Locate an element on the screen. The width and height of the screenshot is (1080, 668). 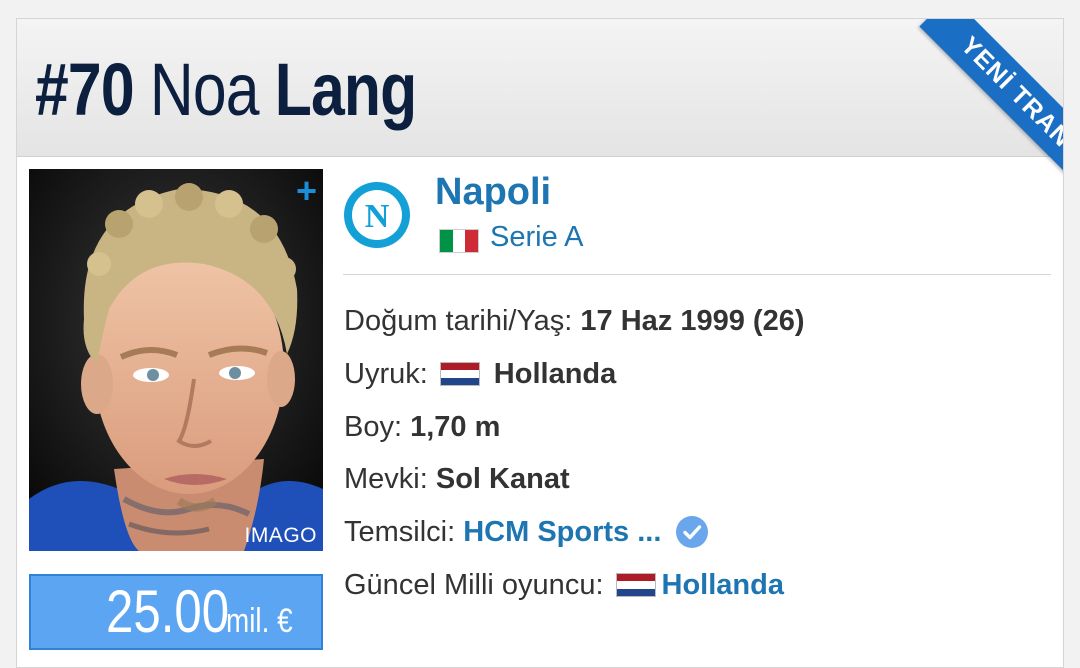
player-last-name: Lang is located at coordinates (345, 89).